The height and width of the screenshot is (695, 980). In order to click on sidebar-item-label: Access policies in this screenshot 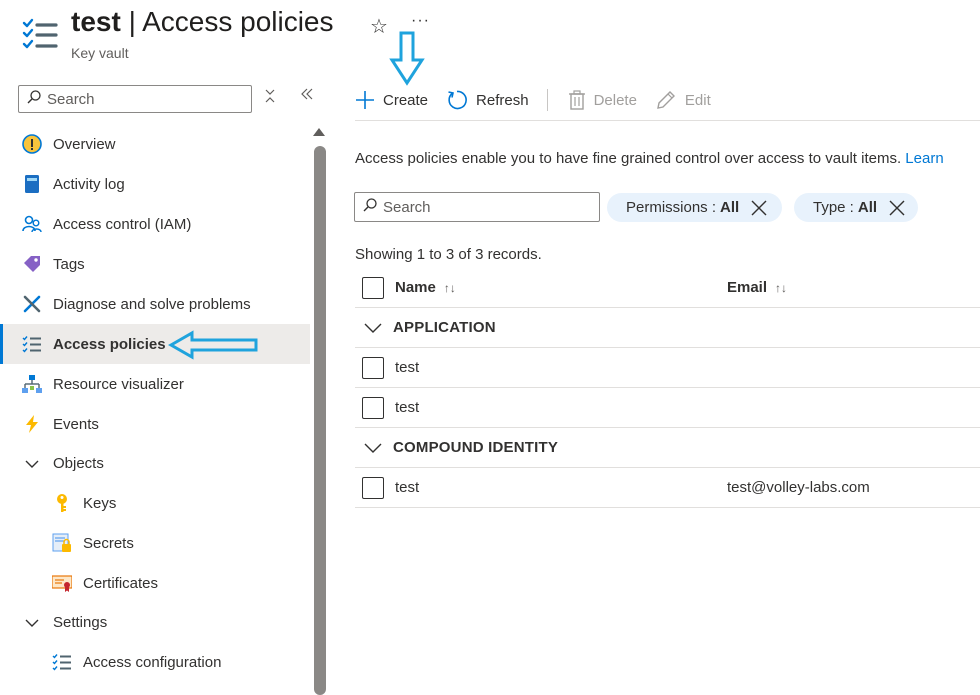, I will do `click(109, 344)`.